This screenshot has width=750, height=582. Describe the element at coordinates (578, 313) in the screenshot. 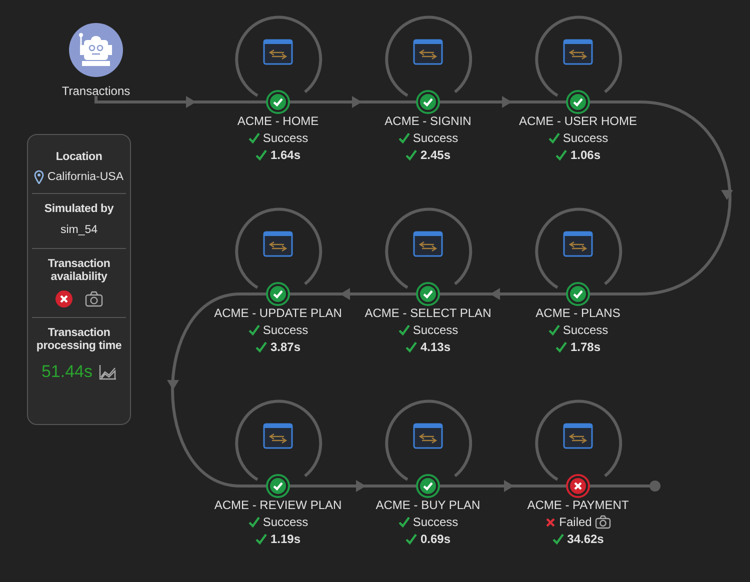

I see `step-name: ACME - PLANS` at that location.